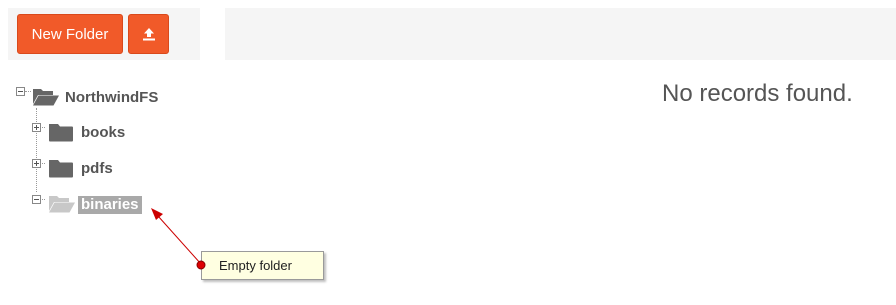  Describe the element at coordinates (201, 265) in the screenshot. I see `annotation-dot` at that location.